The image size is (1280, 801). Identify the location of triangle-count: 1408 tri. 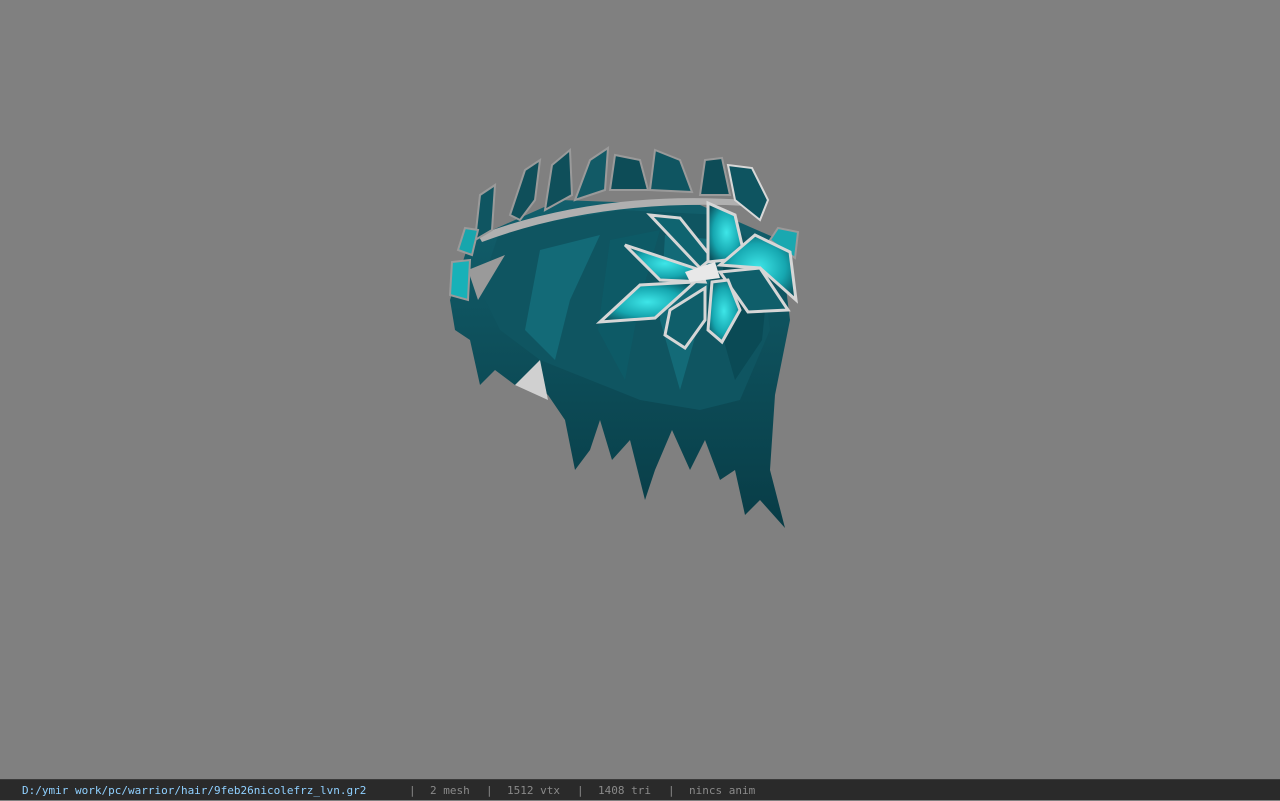
(624, 790).